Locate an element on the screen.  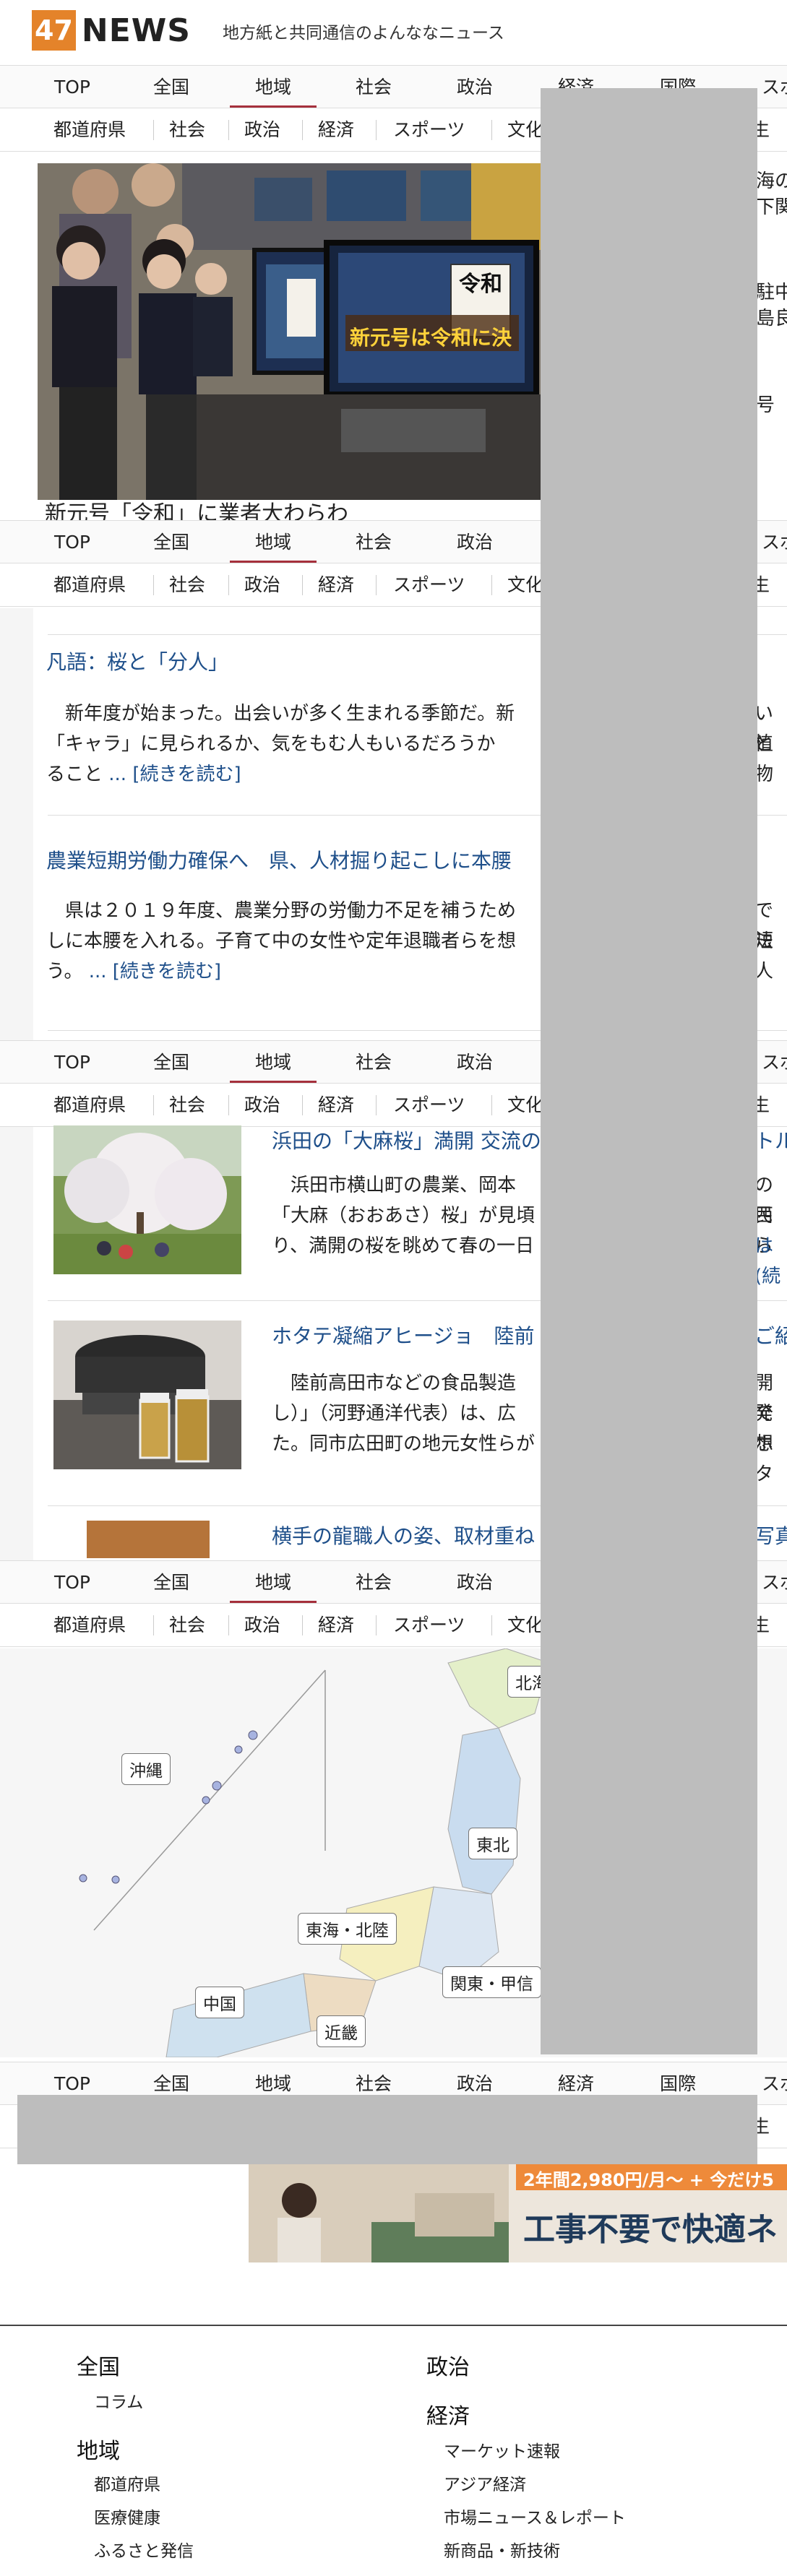
cherry-tree-illustration is located at coordinates (147, 1199).